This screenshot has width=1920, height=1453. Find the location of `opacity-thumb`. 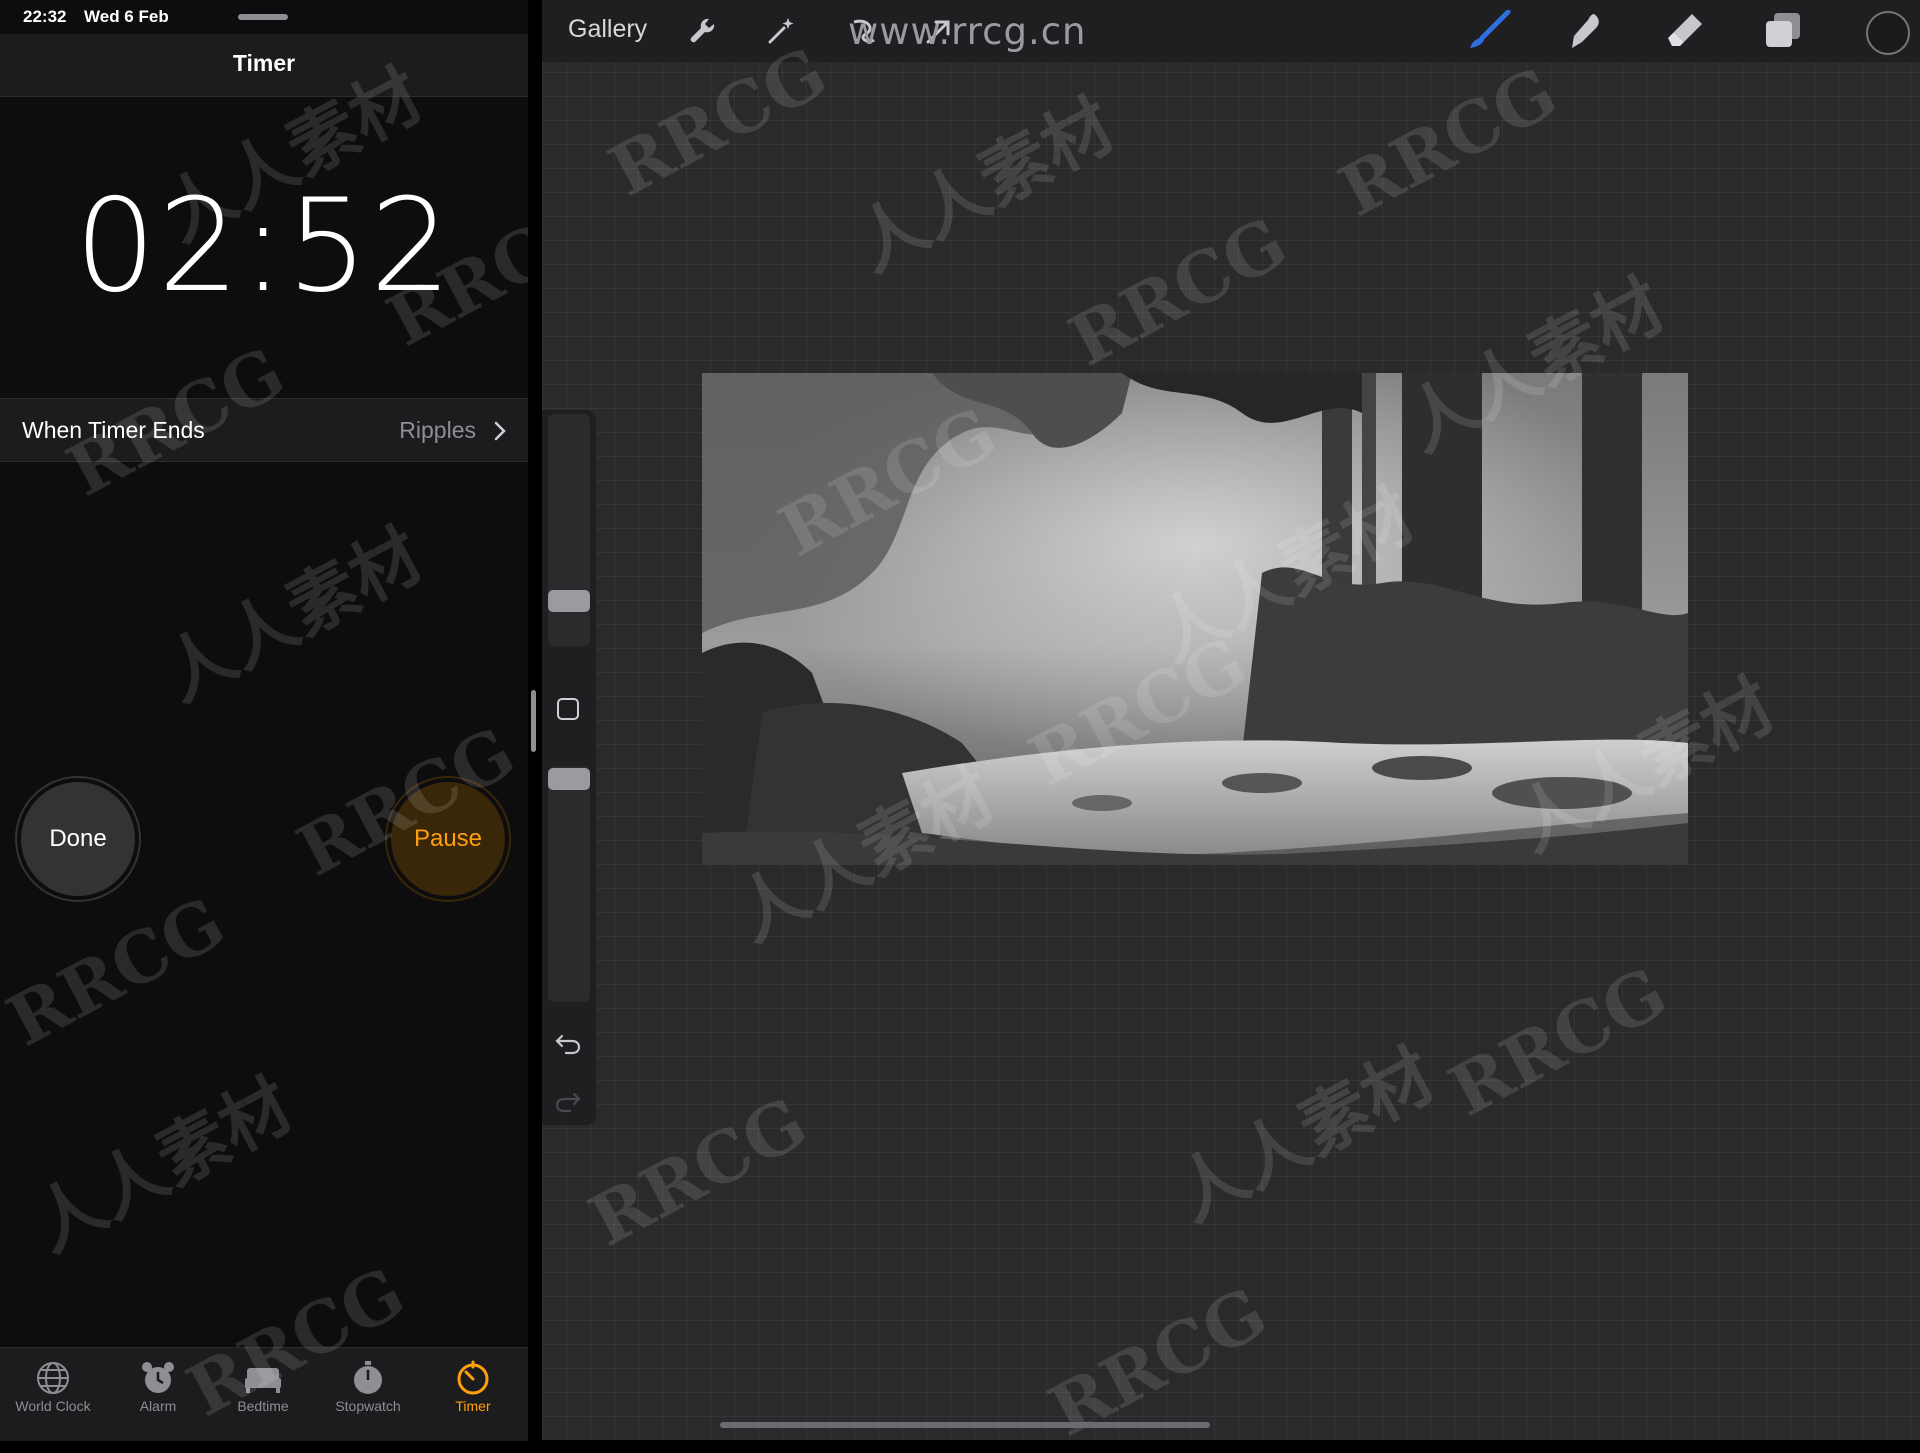

opacity-thumb is located at coordinates (569, 779).